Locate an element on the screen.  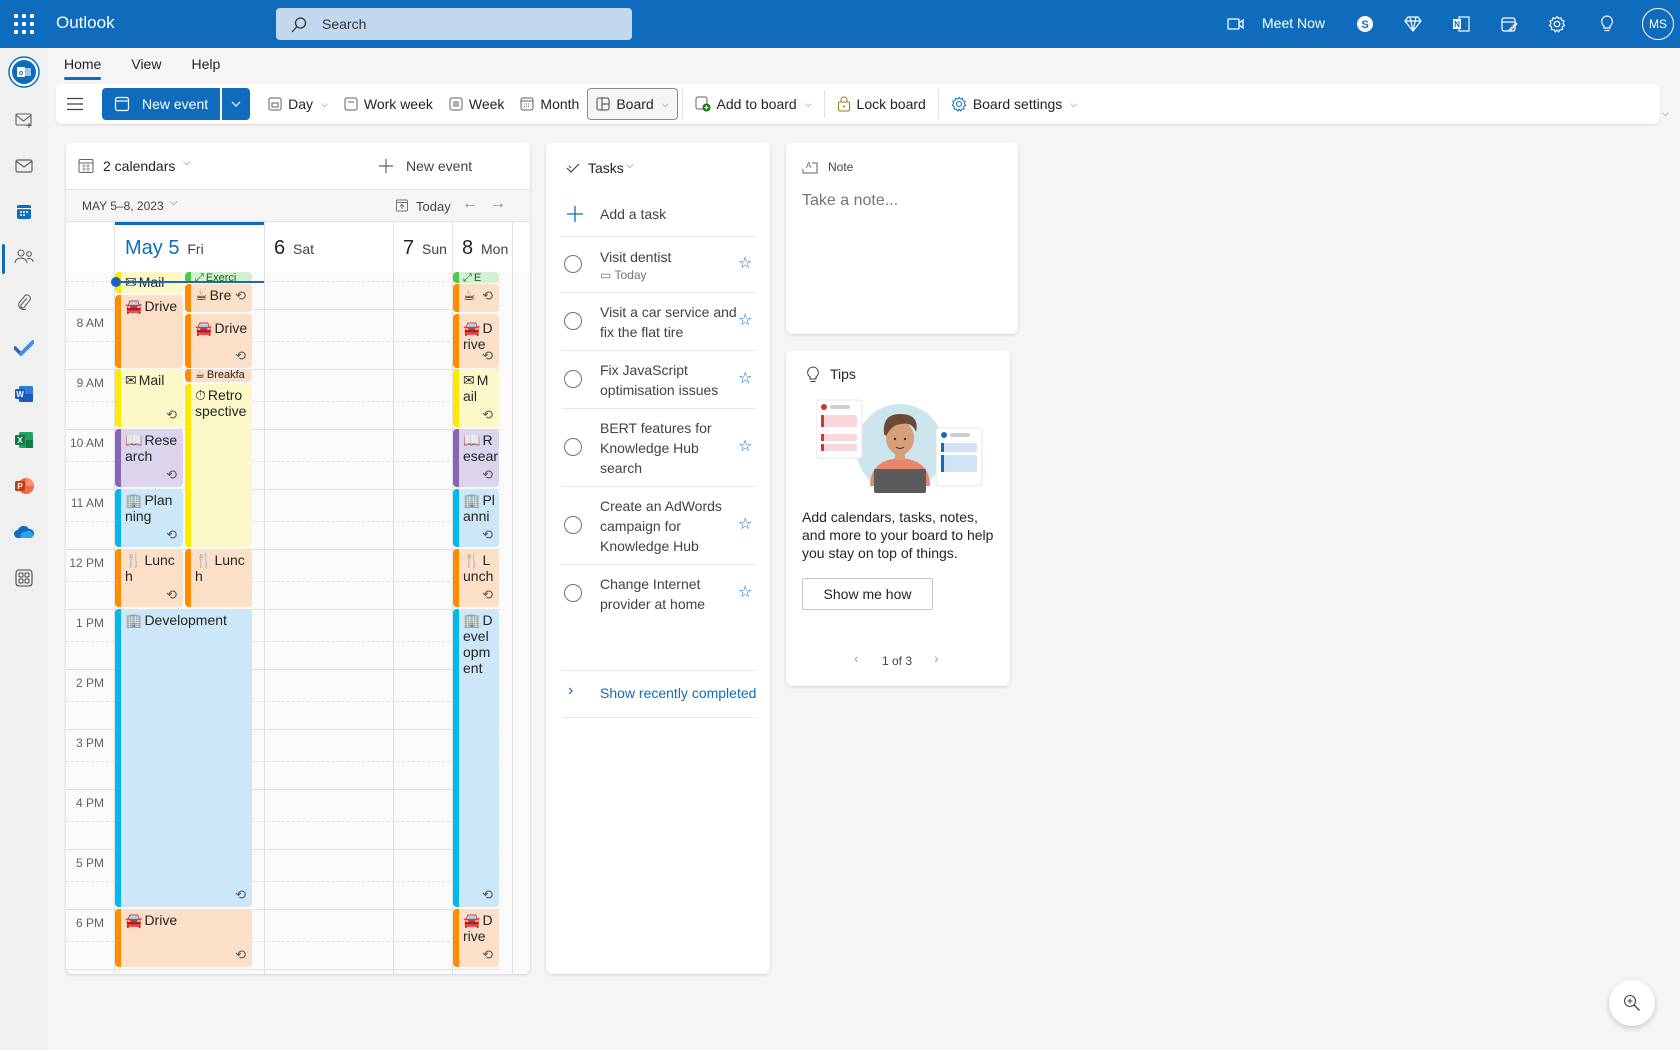
meet-now-button: Meet Now is located at coordinates (1293, 23).